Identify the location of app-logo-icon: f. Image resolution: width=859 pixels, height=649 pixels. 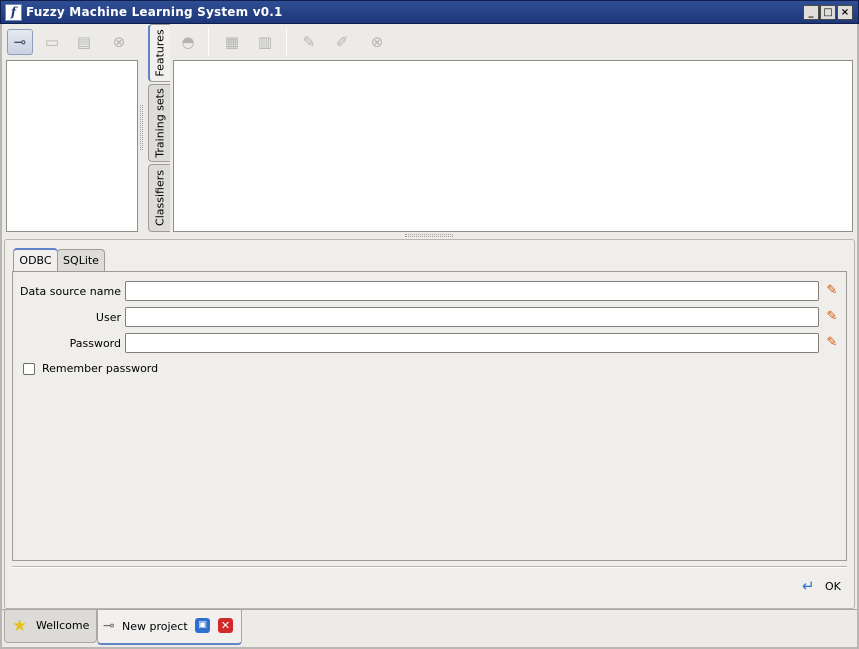
(13, 12).